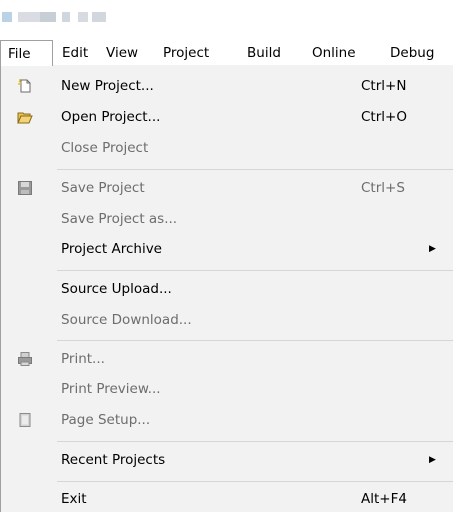 The height and width of the screenshot is (512, 453). What do you see at coordinates (25, 359) in the screenshot?
I see `printer-icon` at bounding box center [25, 359].